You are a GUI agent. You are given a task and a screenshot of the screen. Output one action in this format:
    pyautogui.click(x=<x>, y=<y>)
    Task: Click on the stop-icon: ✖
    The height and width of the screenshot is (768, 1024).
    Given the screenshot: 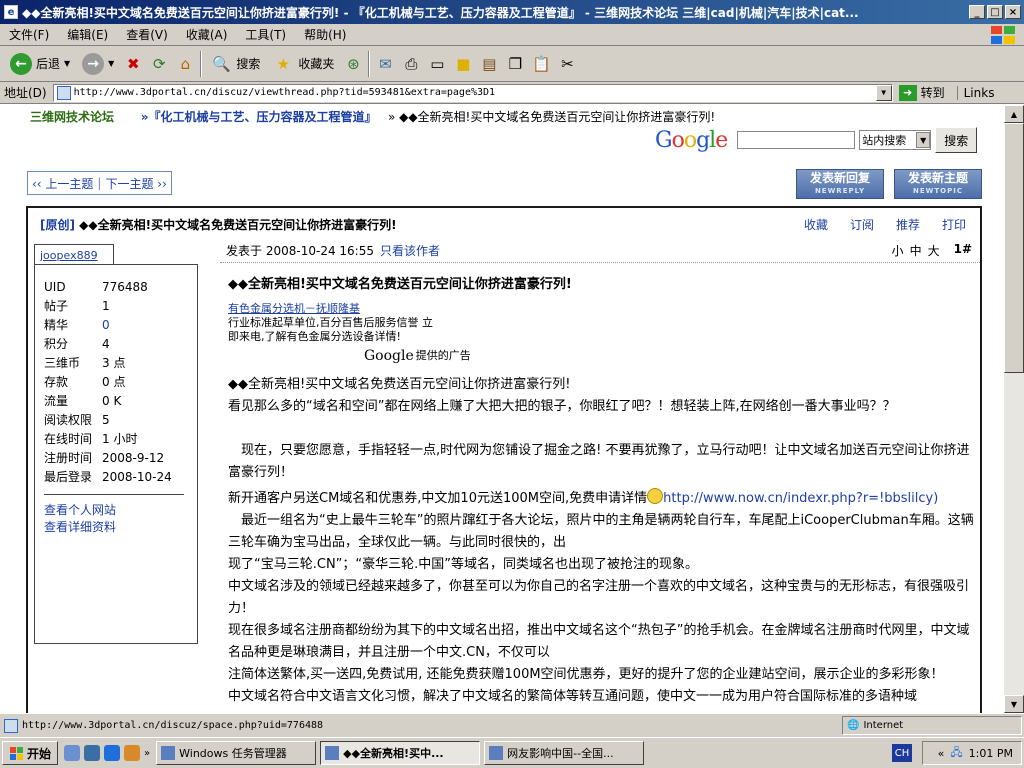 What is the action you would take?
    pyautogui.click(x=133, y=64)
    